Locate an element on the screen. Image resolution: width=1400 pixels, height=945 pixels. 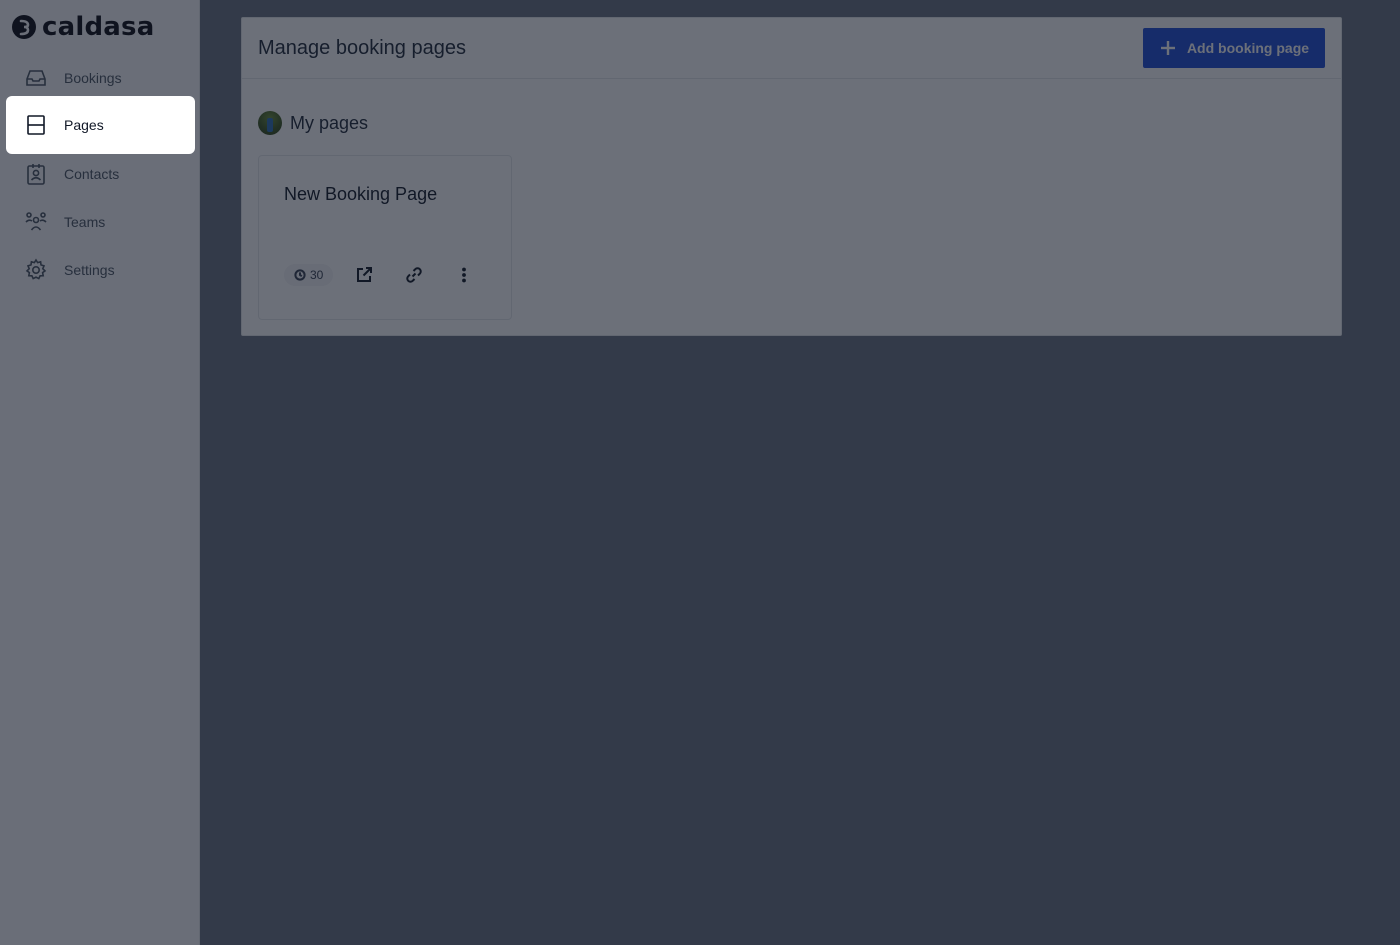
sidebar-item-label: Teams is located at coordinates (85, 222).